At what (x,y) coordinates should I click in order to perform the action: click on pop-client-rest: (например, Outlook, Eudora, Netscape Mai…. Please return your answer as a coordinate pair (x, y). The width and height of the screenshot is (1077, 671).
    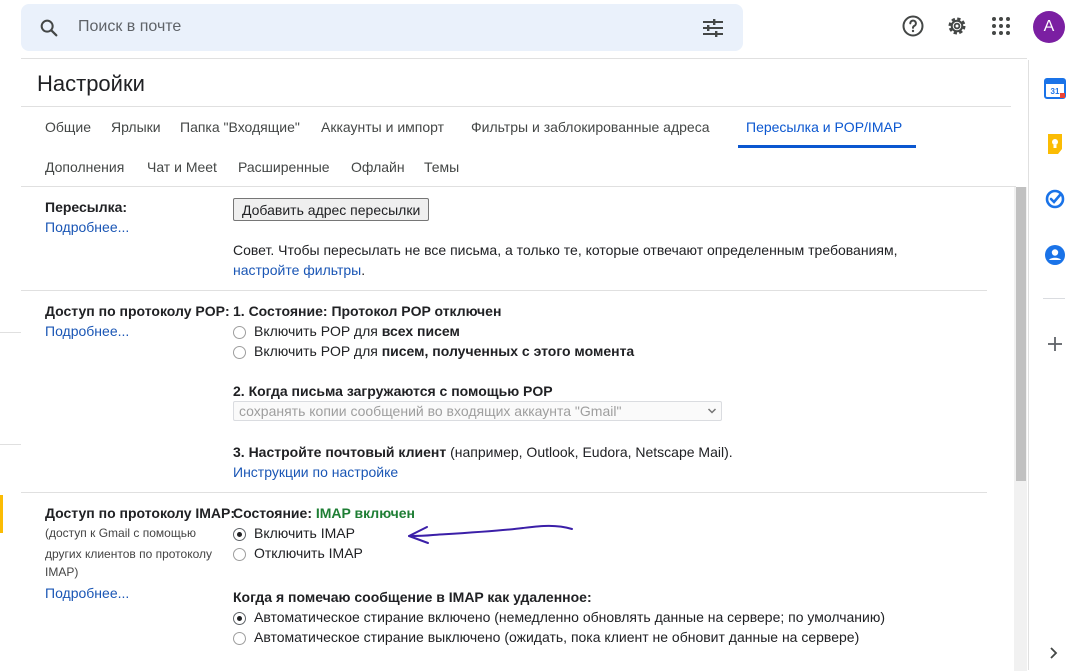
    Looking at the image, I should click on (589, 452).